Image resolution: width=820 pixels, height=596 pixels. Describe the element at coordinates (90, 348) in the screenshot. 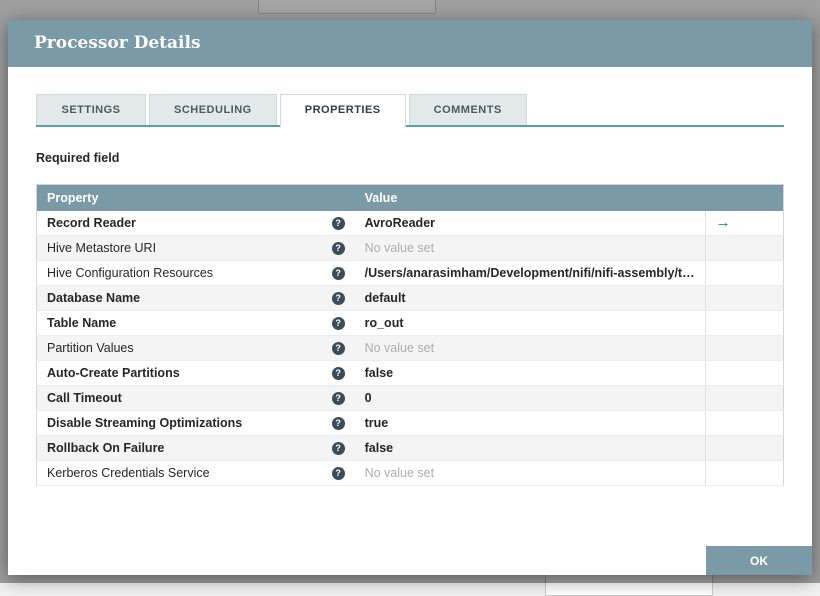

I see `property-name: Partition Values` at that location.